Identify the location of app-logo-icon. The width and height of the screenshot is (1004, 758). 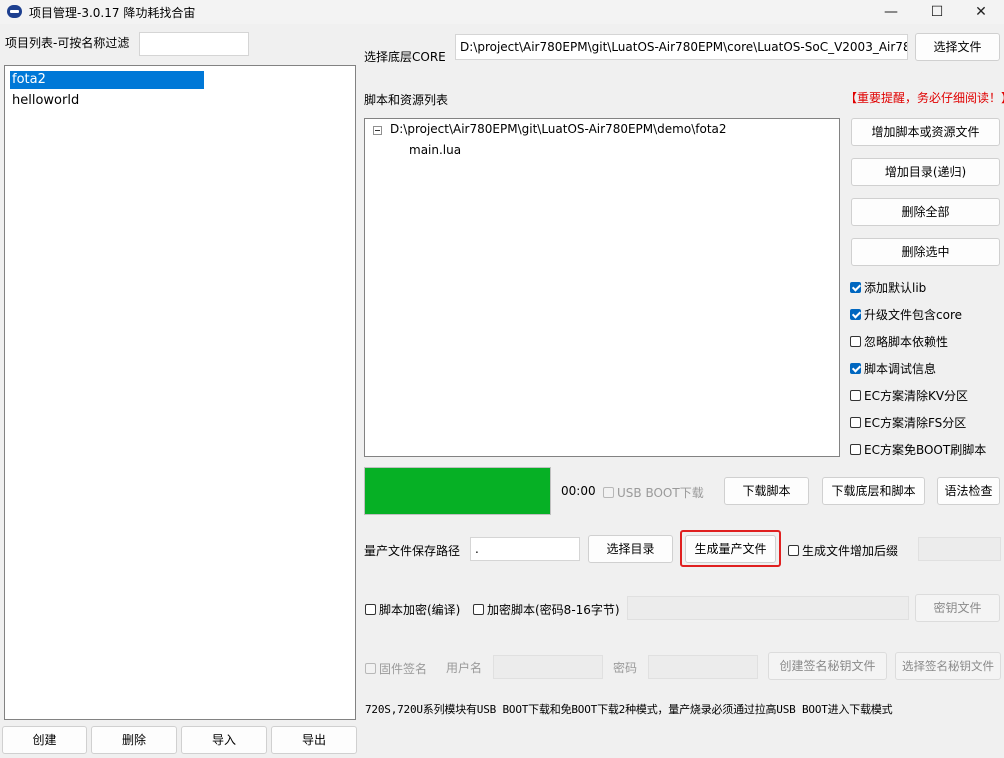
(14, 11).